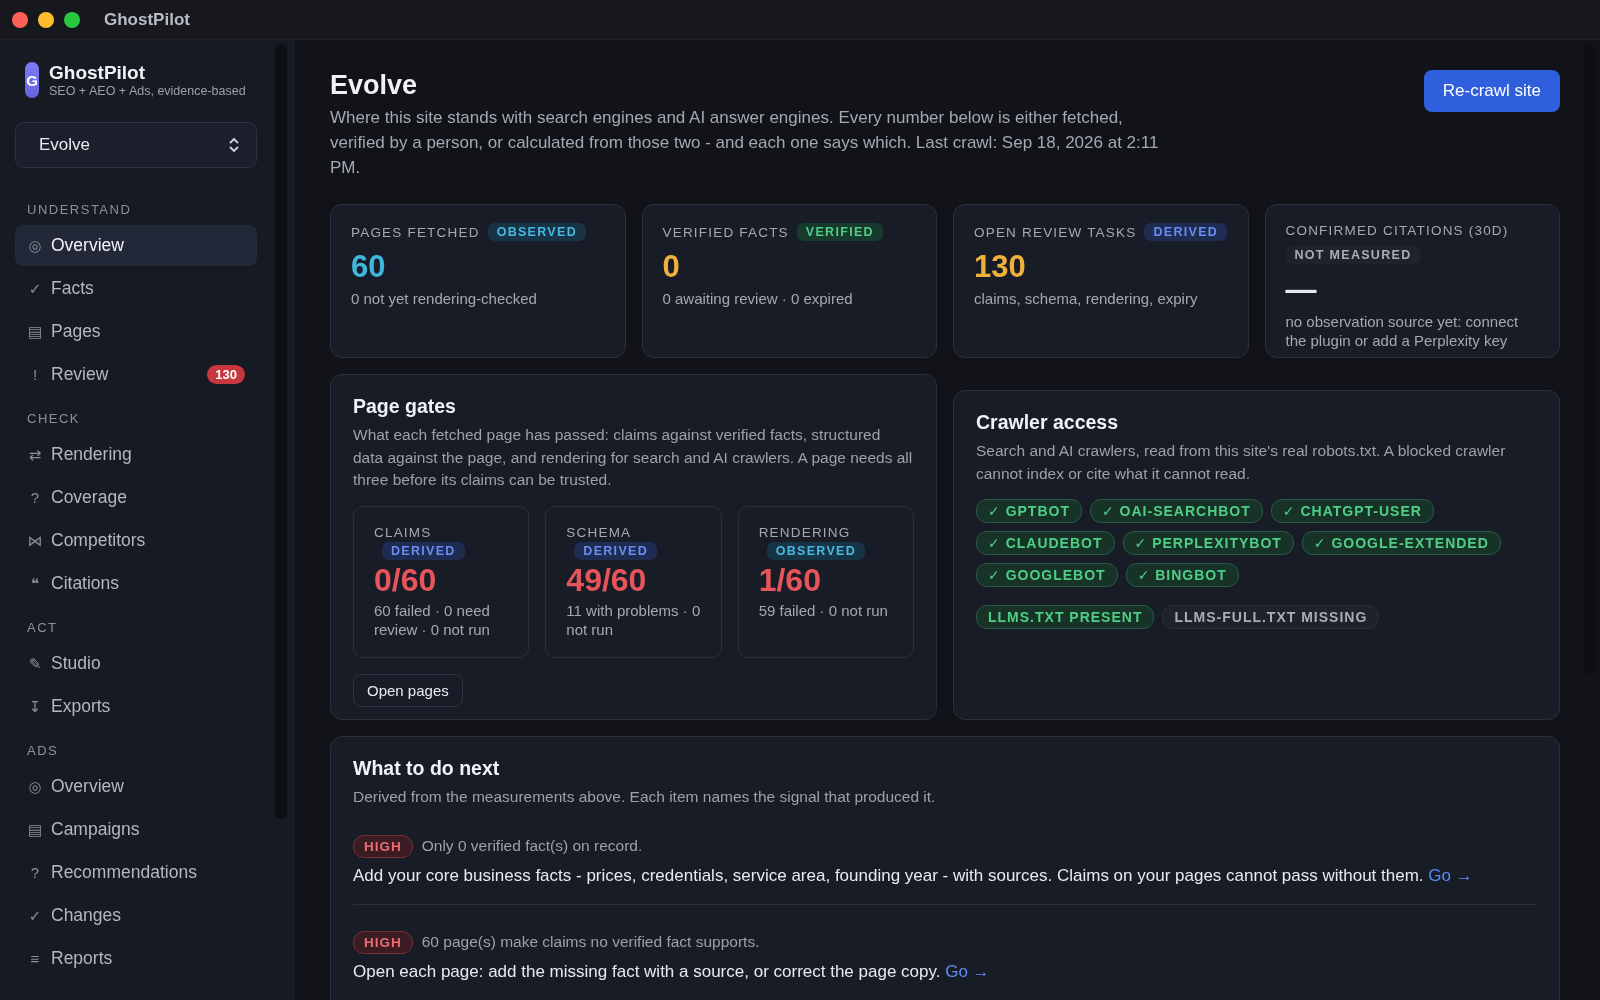 The height and width of the screenshot is (1000, 1600). What do you see at coordinates (136, 663) in the screenshot?
I see `nav-item: ✎ Studio` at bounding box center [136, 663].